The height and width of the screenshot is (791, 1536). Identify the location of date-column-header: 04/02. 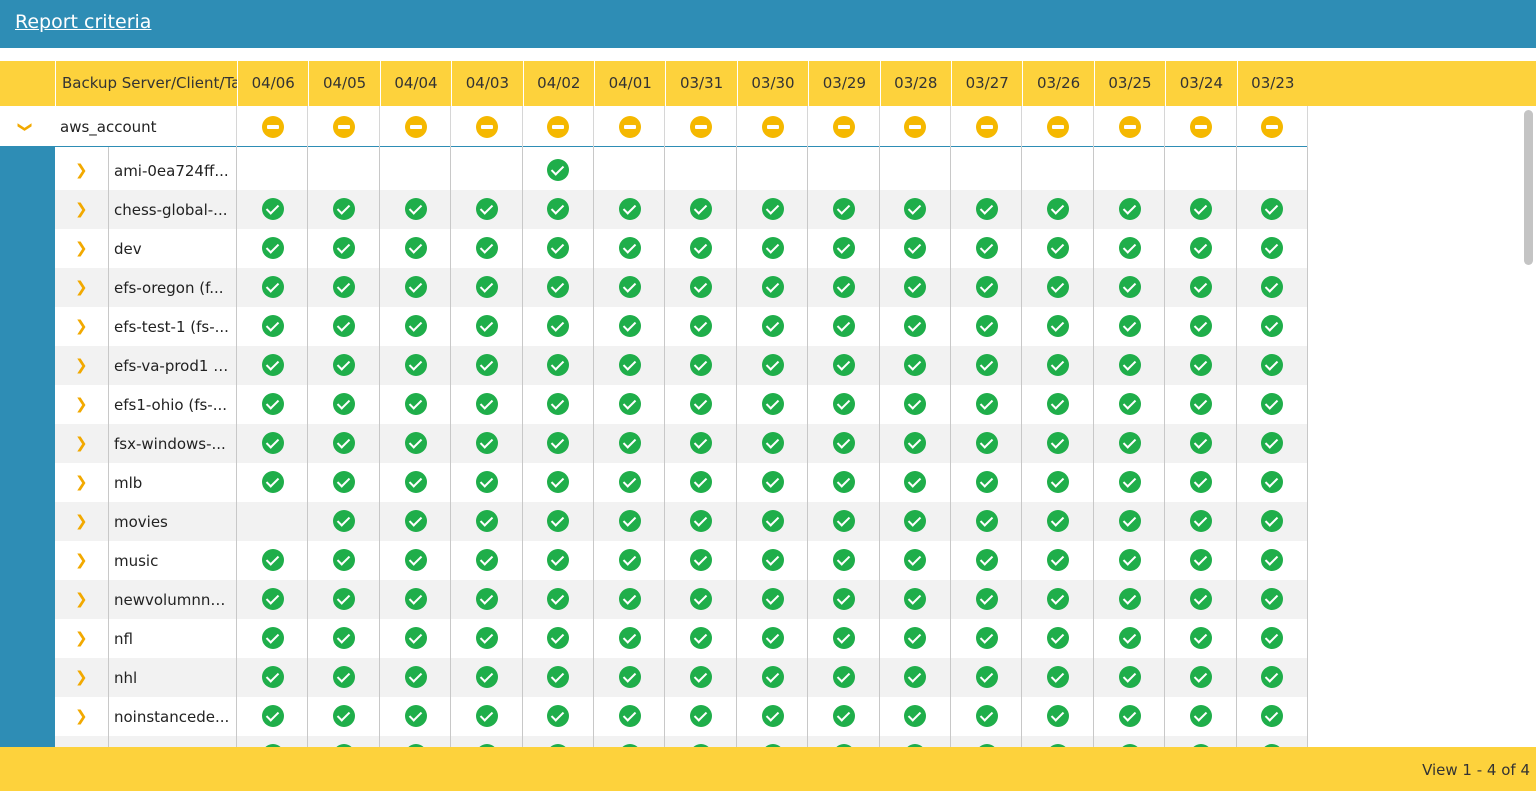
(558, 83).